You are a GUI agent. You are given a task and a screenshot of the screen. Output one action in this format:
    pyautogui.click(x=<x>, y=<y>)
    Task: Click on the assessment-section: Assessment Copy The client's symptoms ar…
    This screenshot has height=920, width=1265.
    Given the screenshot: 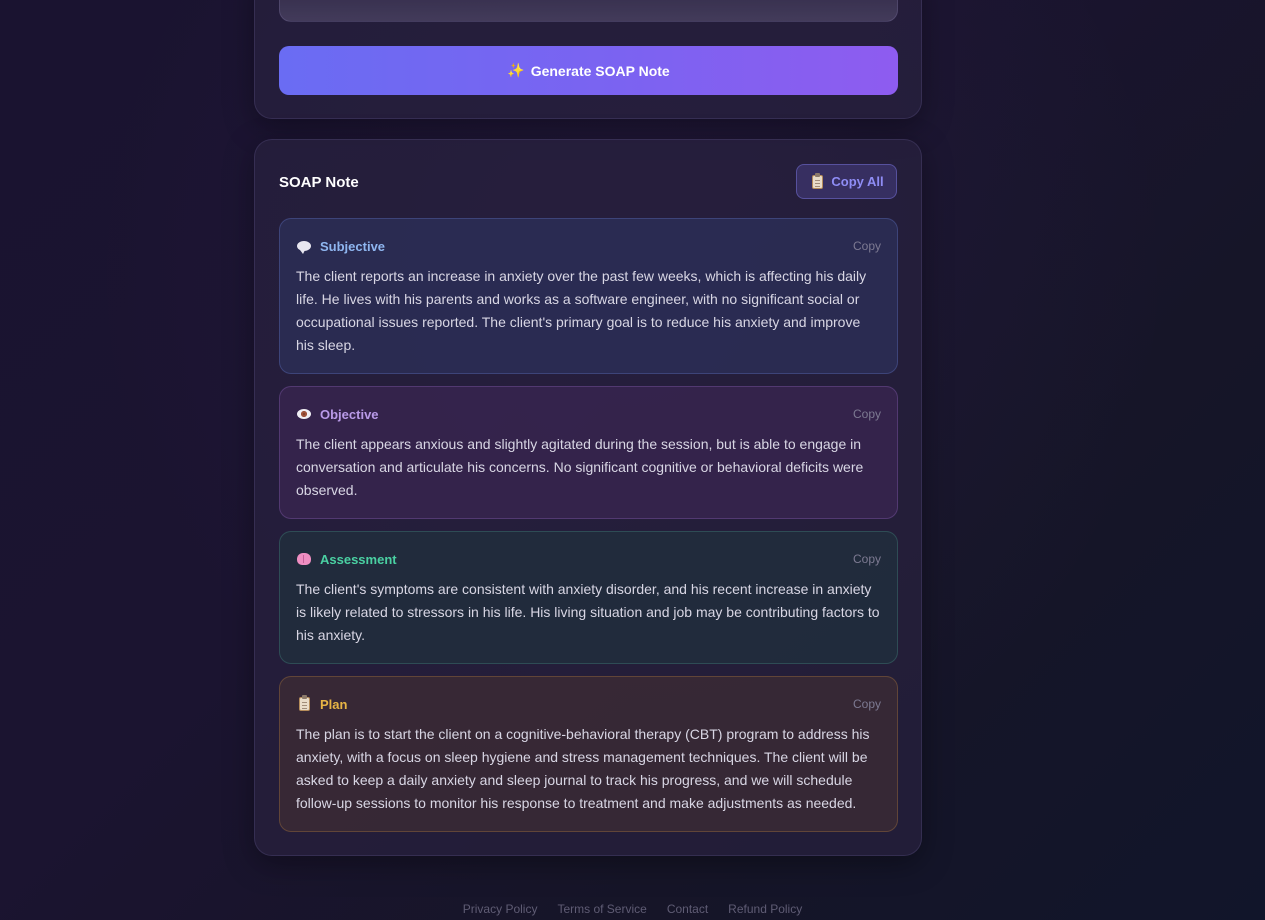 What is the action you would take?
    pyautogui.click(x=588, y=597)
    